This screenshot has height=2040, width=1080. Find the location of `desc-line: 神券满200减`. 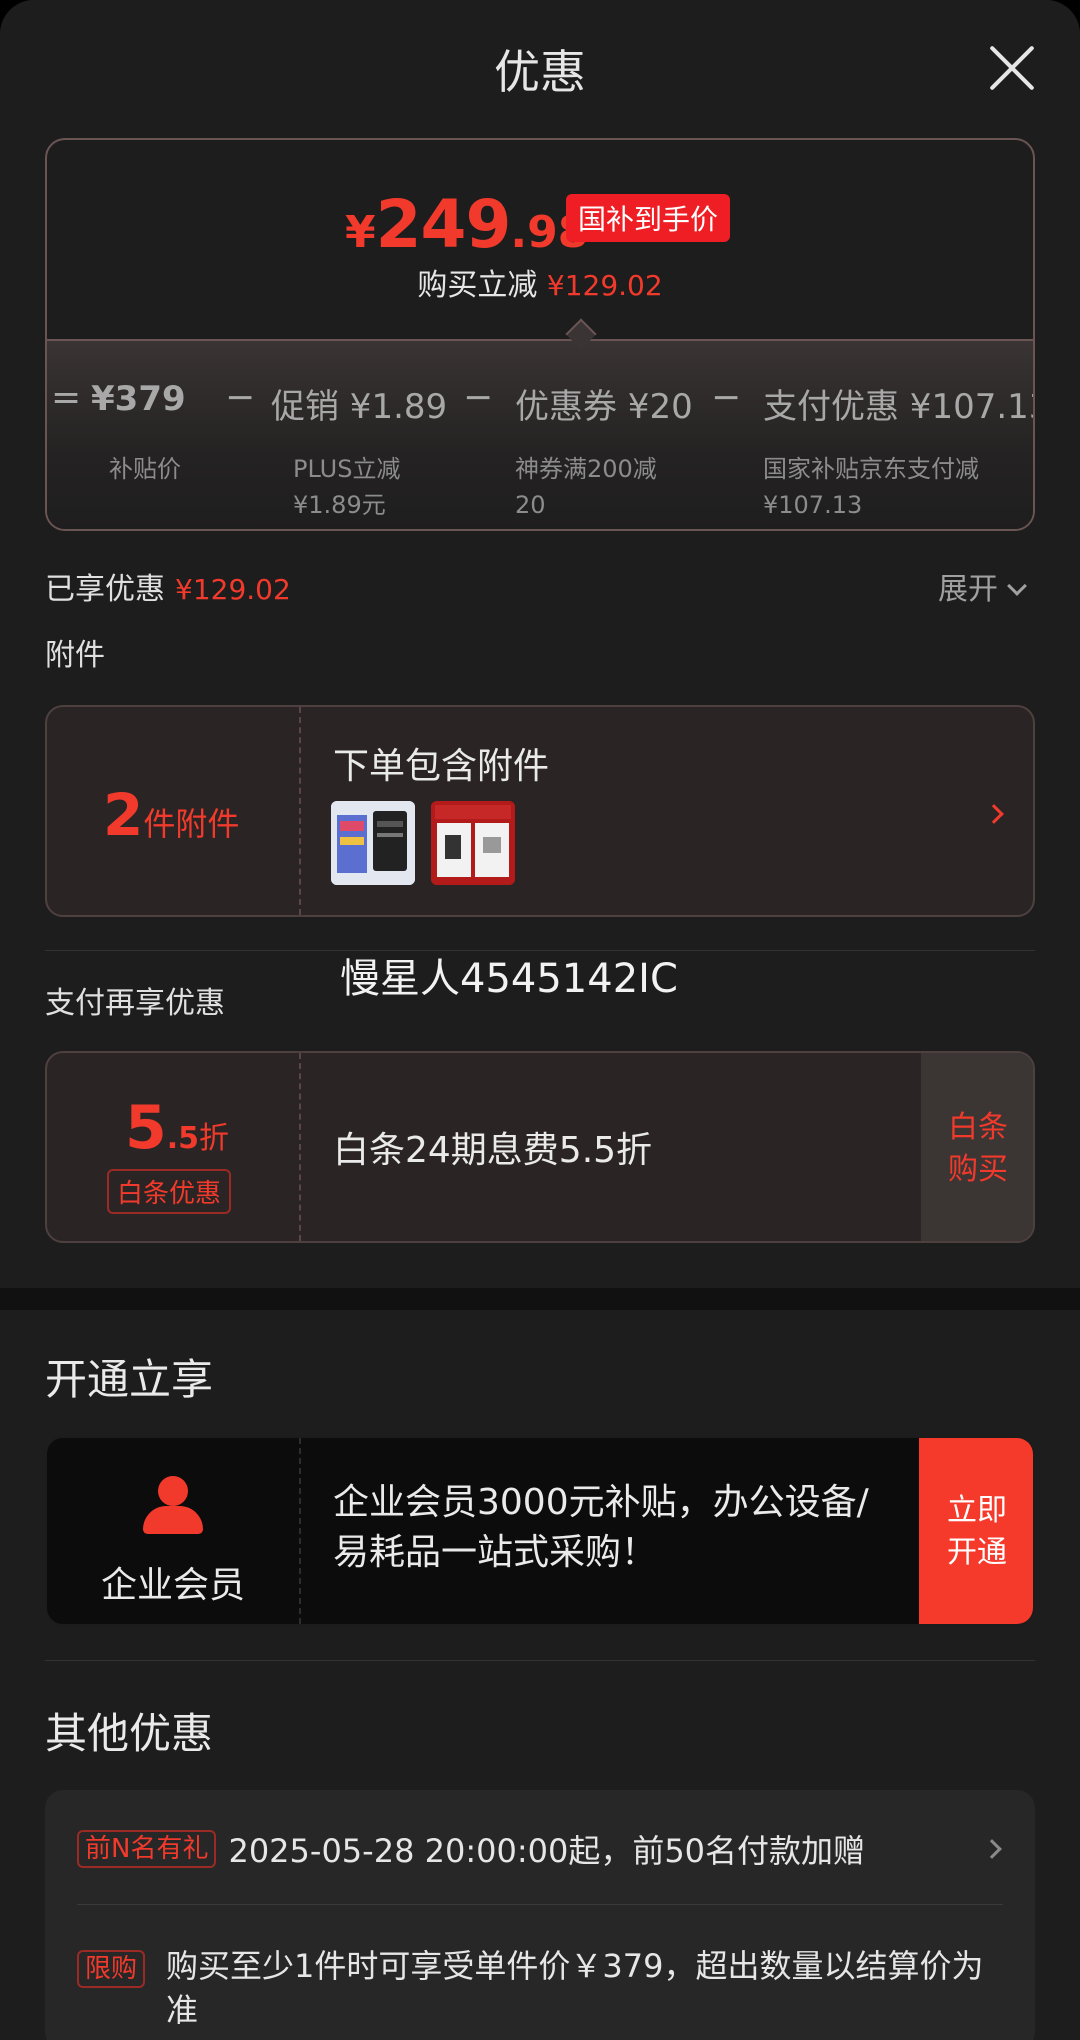

desc-line: 神券满200减 is located at coordinates (586, 469).